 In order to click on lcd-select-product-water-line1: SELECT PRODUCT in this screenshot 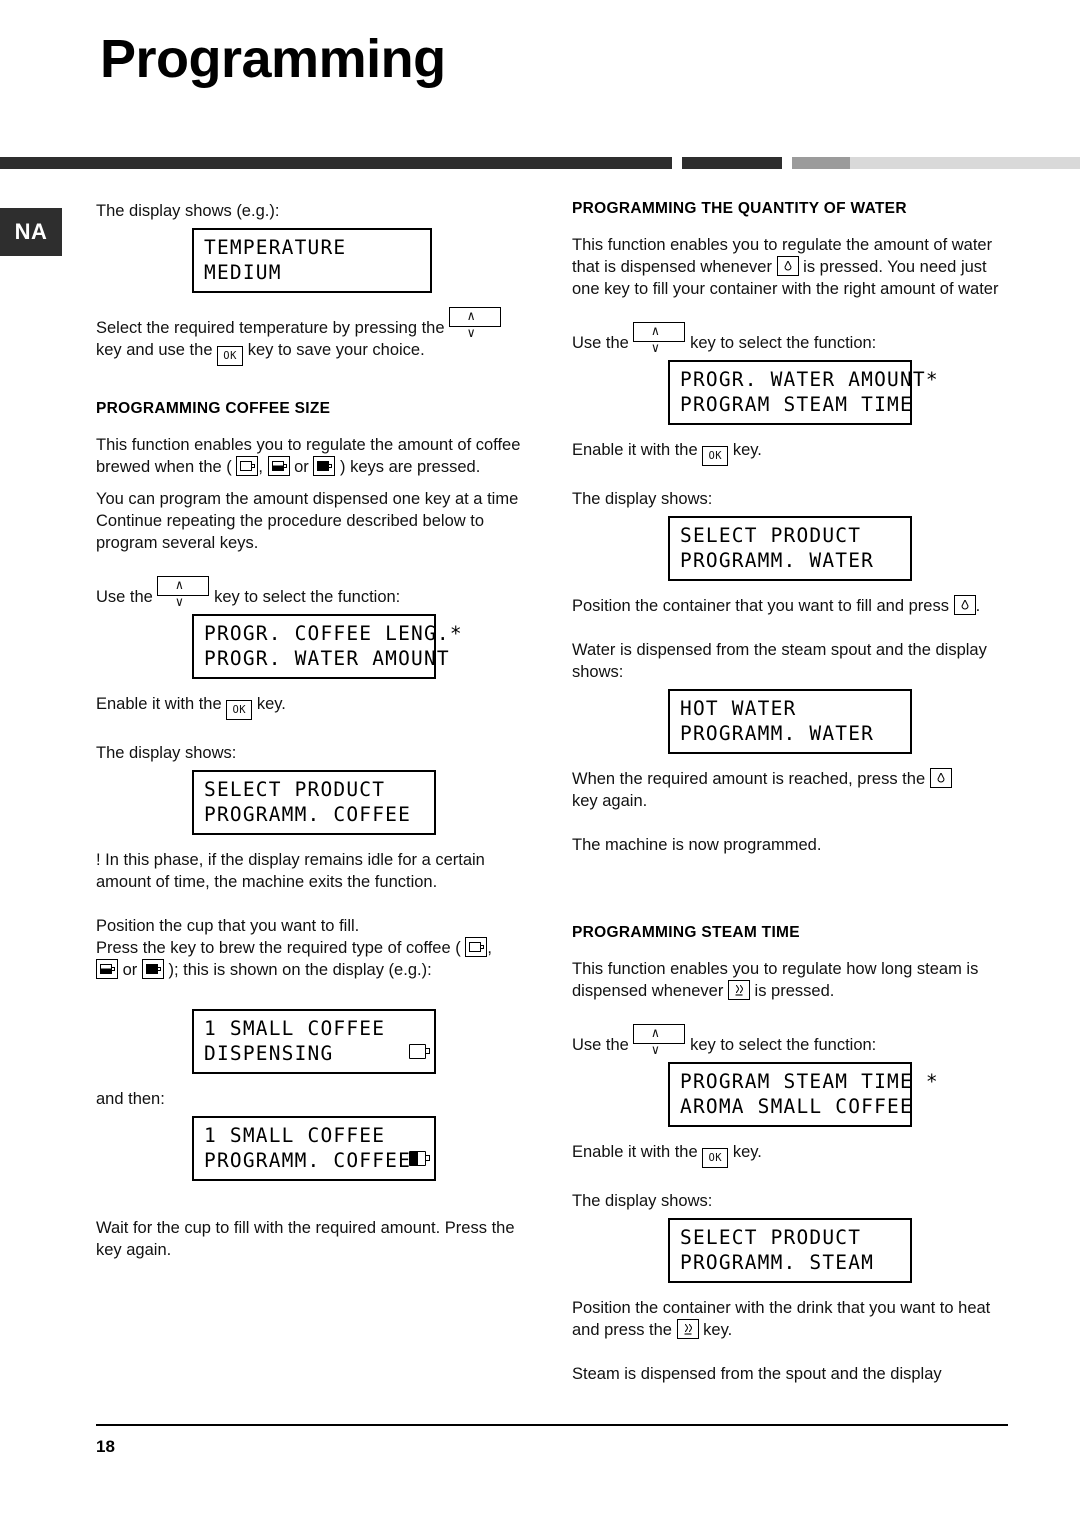, I will do `click(771, 535)`.